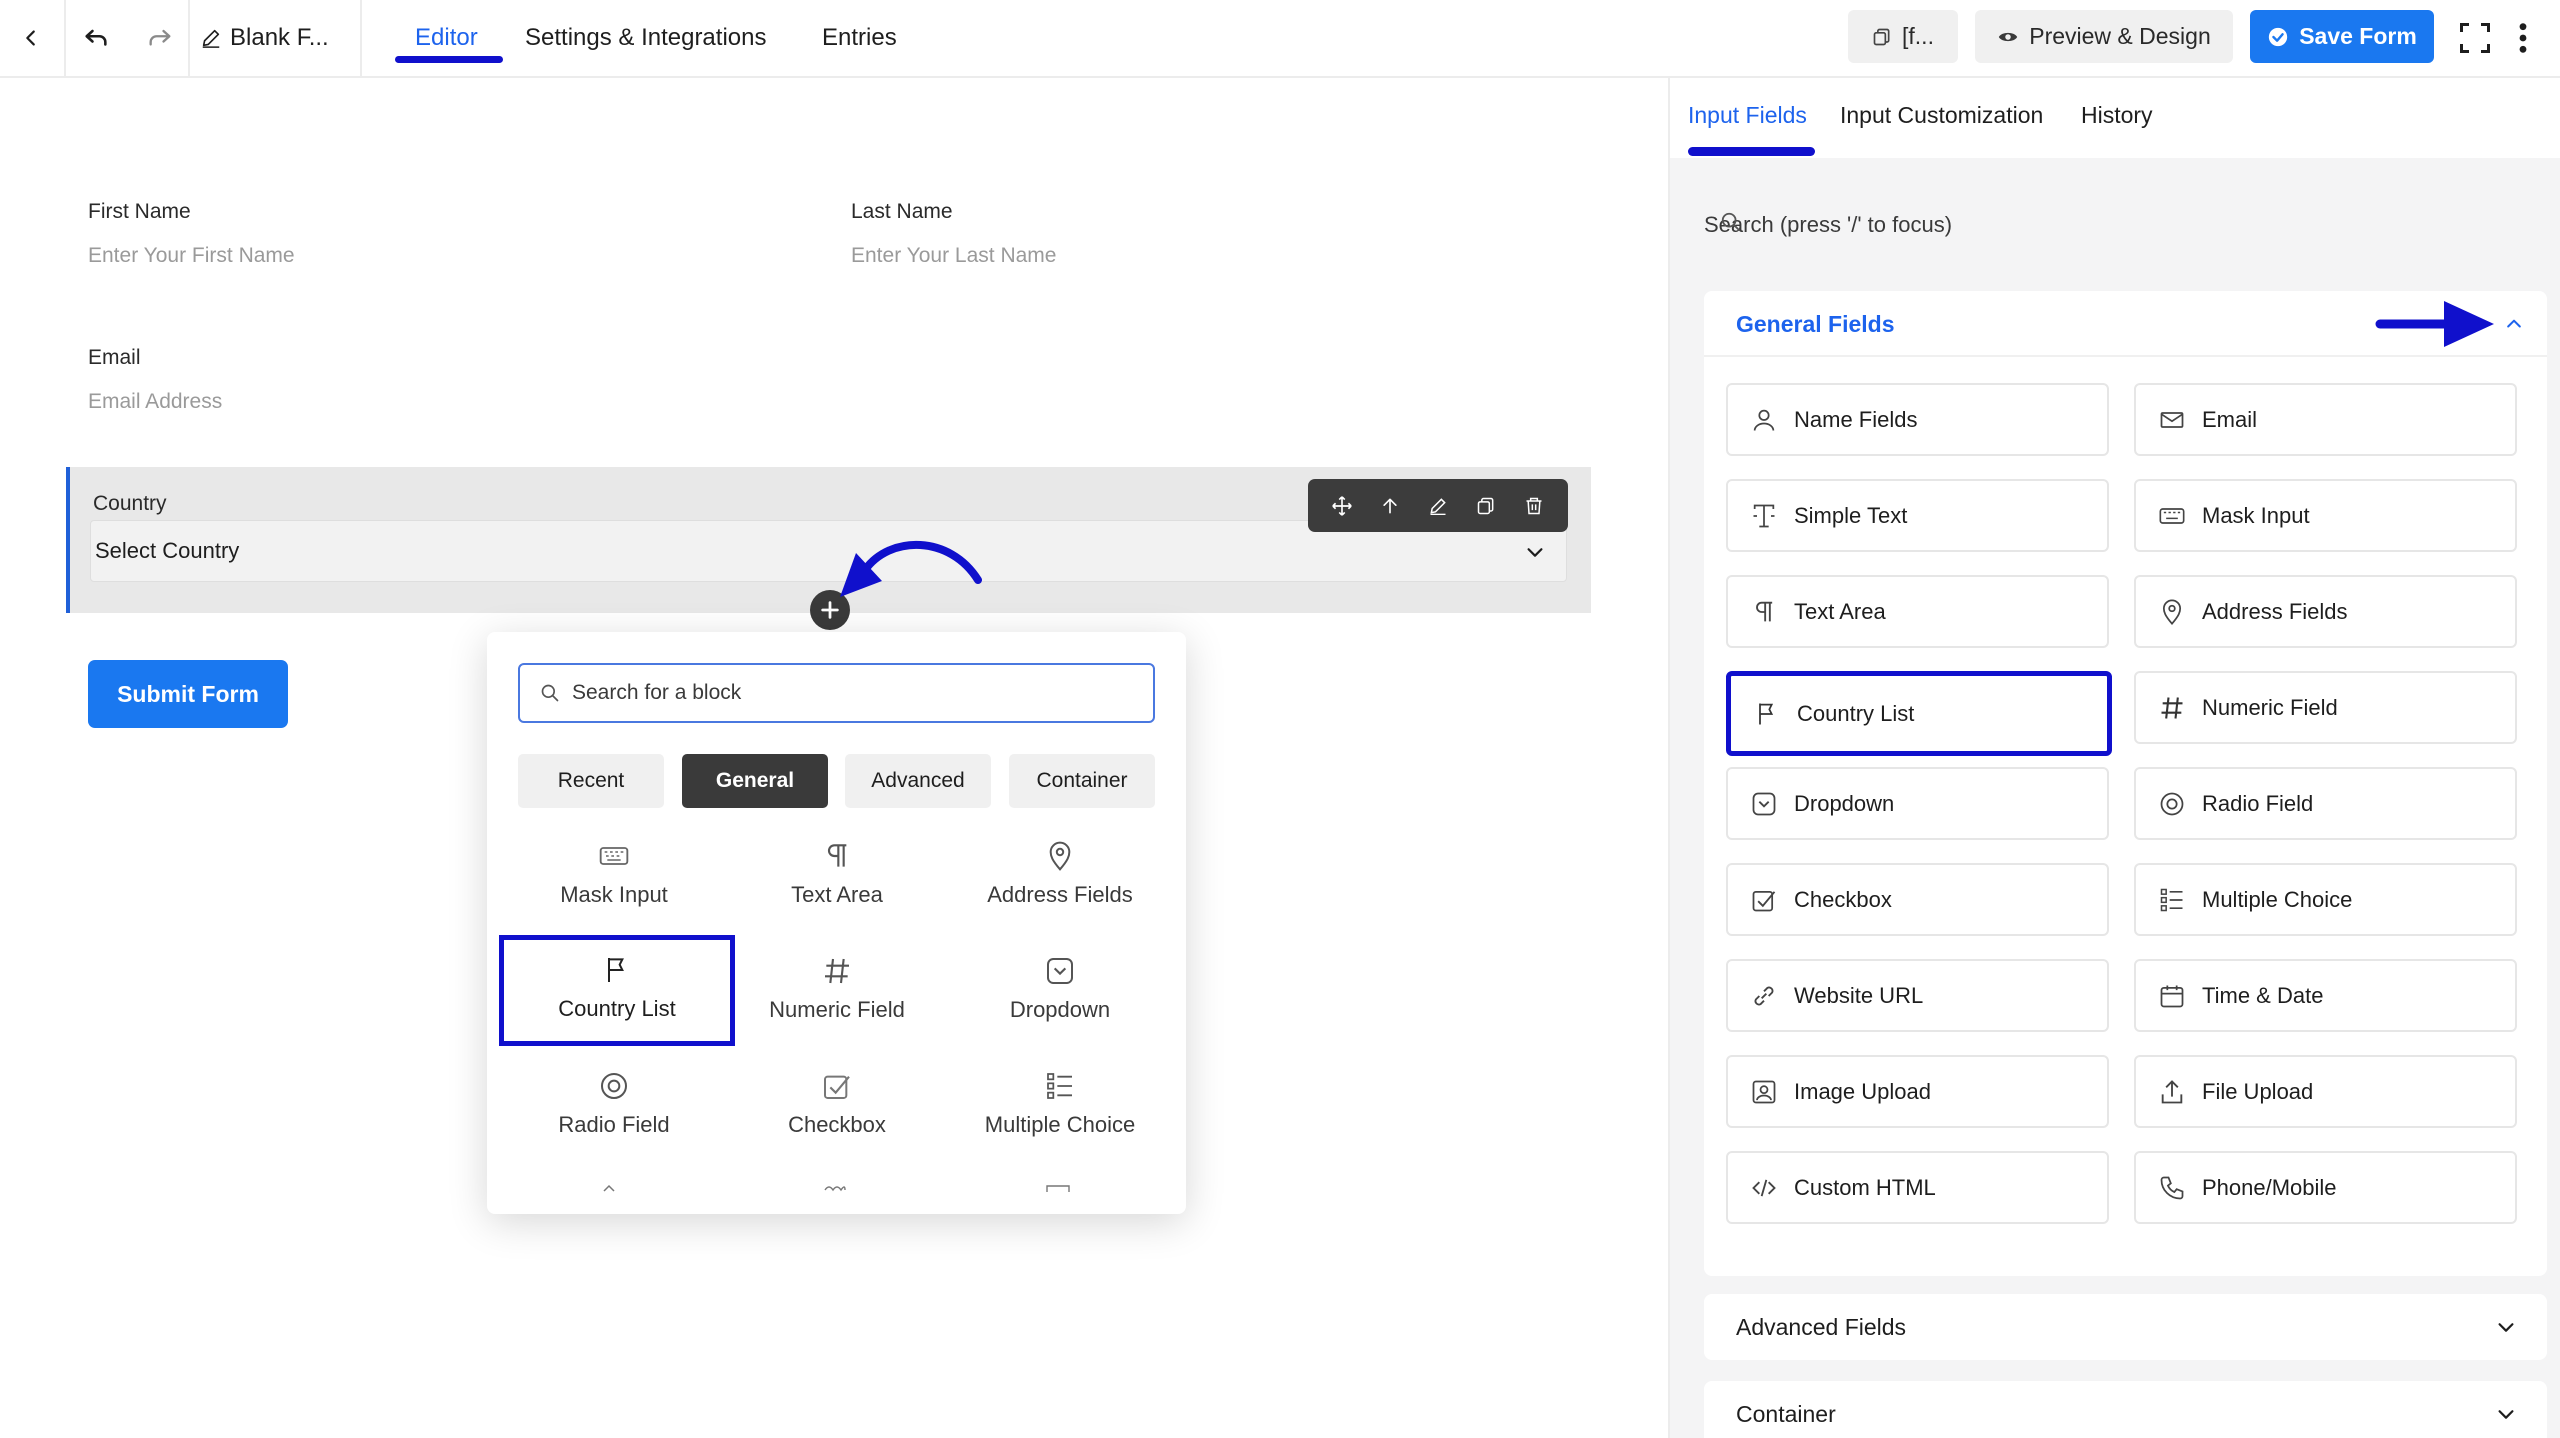 This screenshot has height=1438, width=2560. I want to click on general-fields-header: General Fields, so click(2125, 324).